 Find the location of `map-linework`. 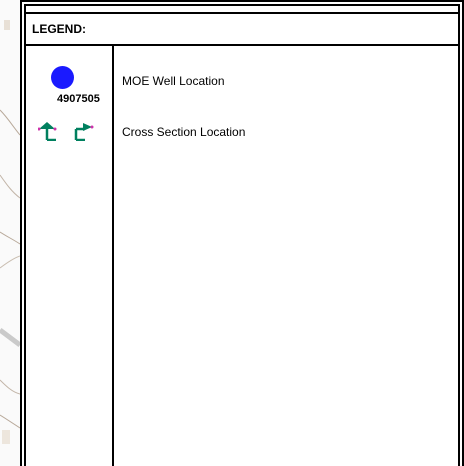

map-linework is located at coordinates (10, 232).